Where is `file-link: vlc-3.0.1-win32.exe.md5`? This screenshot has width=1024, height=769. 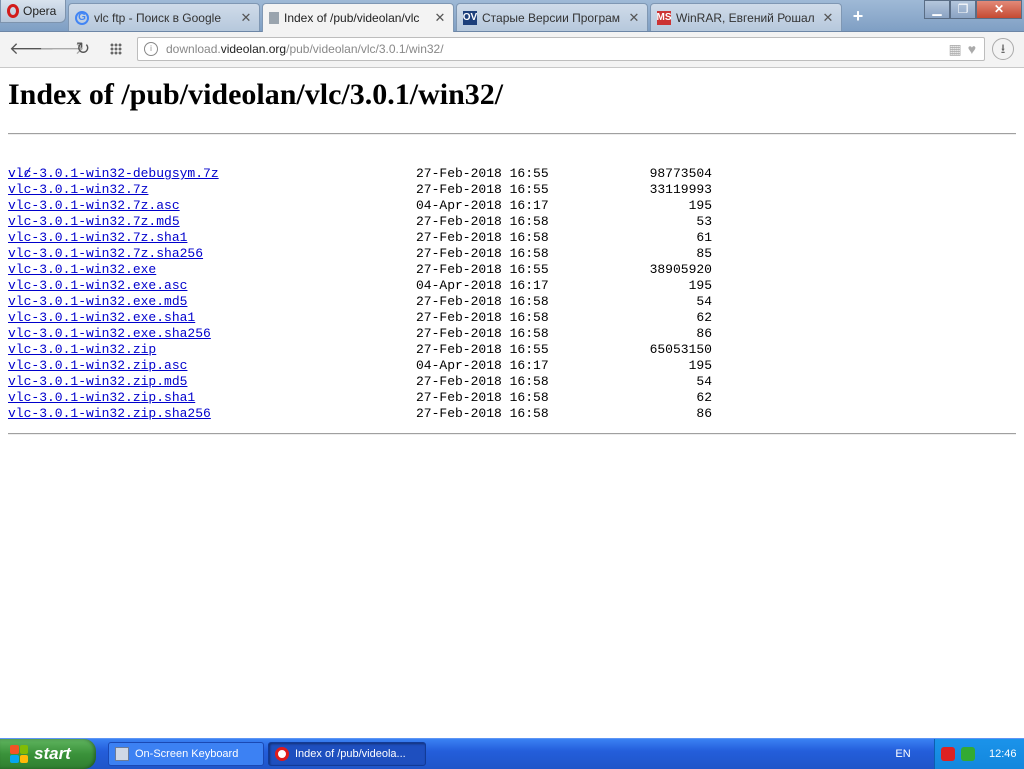 file-link: vlc-3.0.1-win32.exe.md5 is located at coordinates (97, 302).